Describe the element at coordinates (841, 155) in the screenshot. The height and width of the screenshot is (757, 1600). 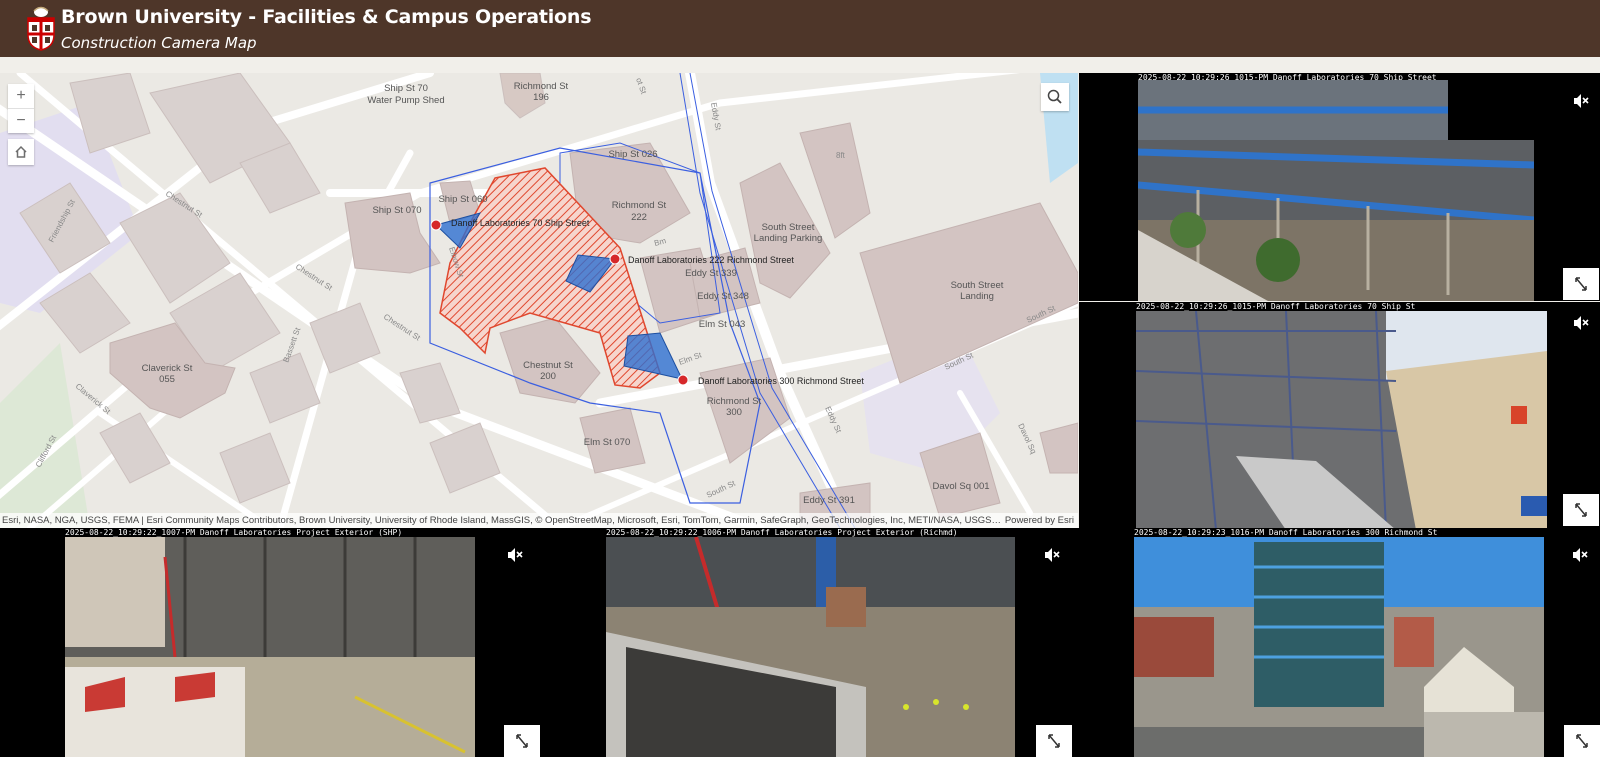
I see `building-label: 8ft` at that location.